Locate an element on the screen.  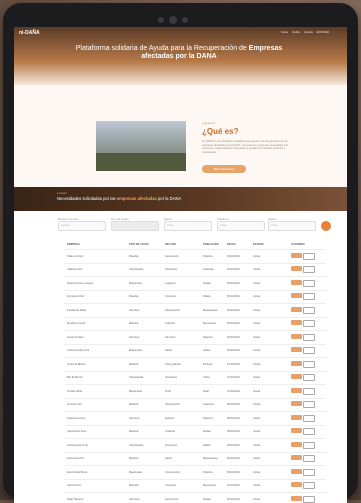
nav-item: Ayuda is located at coordinates (308, 32).